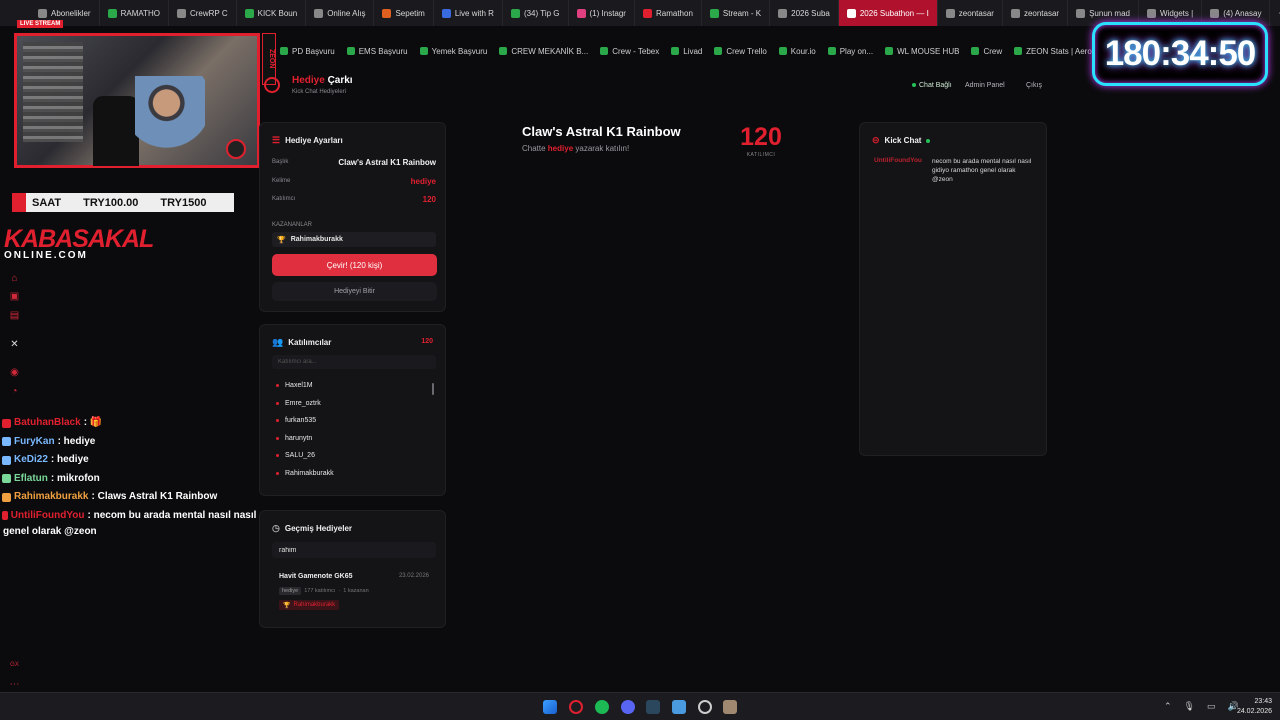 The width and height of the screenshot is (1280, 720). I want to click on chat-username: UntiliFoundYou, so click(47, 515).